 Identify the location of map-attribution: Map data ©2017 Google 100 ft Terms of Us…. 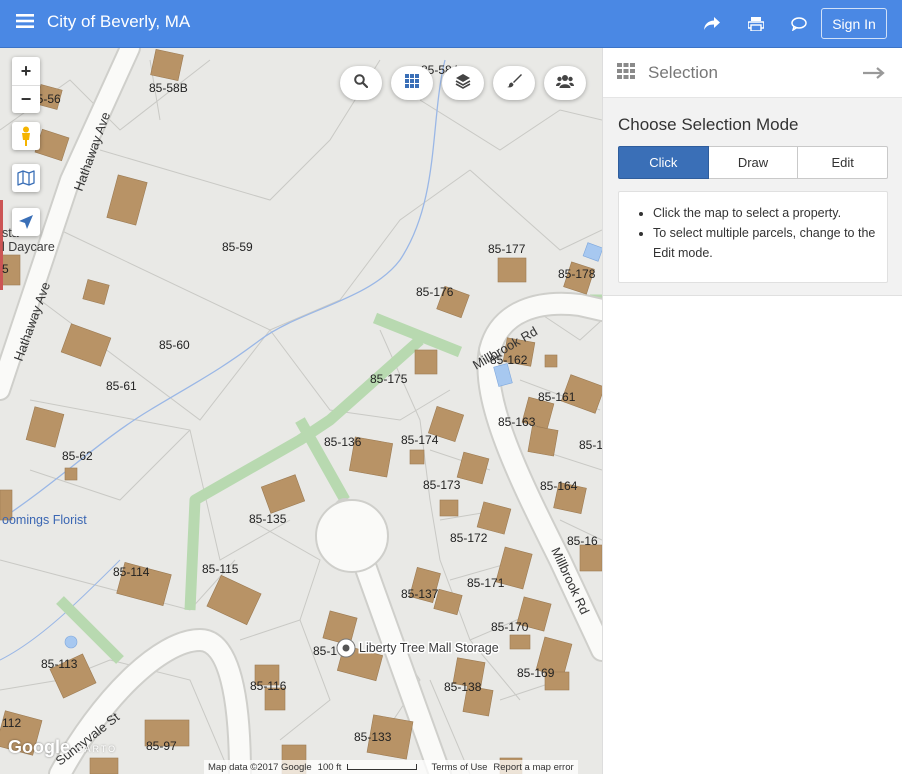
(391, 767).